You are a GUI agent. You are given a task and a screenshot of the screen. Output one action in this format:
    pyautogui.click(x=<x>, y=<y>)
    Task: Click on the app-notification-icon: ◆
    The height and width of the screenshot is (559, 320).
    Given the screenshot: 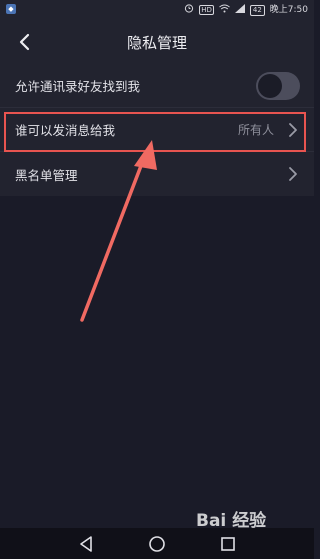 What is the action you would take?
    pyautogui.click(x=11, y=9)
    